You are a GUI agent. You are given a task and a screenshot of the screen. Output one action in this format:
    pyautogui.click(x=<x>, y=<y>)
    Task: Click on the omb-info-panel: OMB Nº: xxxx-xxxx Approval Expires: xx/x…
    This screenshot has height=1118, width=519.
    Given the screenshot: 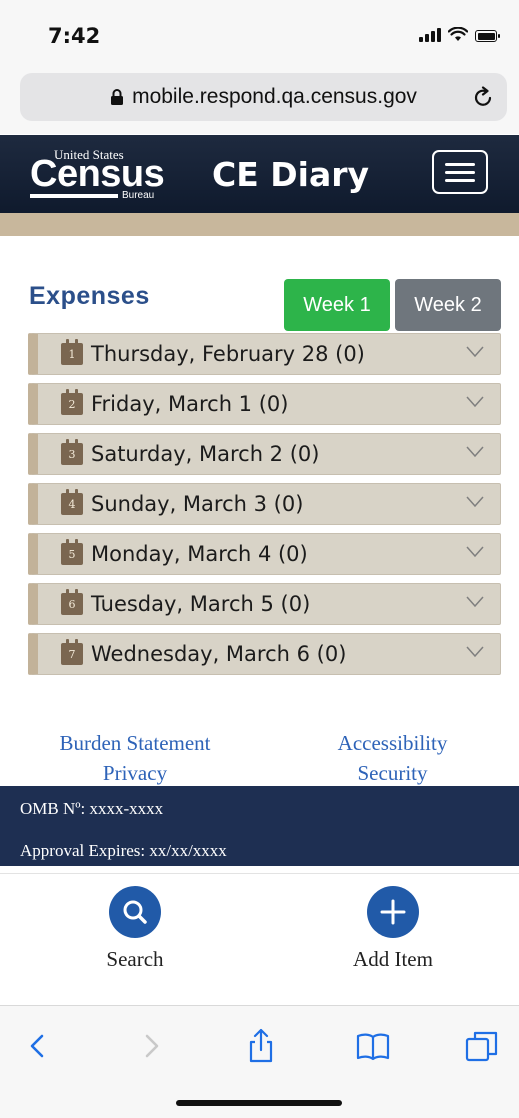 What is the action you would take?
    pyautogui.click(x=259, y=826)
    